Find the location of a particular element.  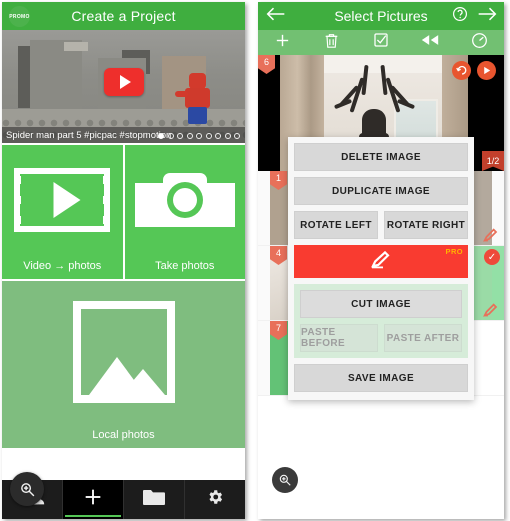

tile-label: Video → photos is located at coordinates (62, 266).